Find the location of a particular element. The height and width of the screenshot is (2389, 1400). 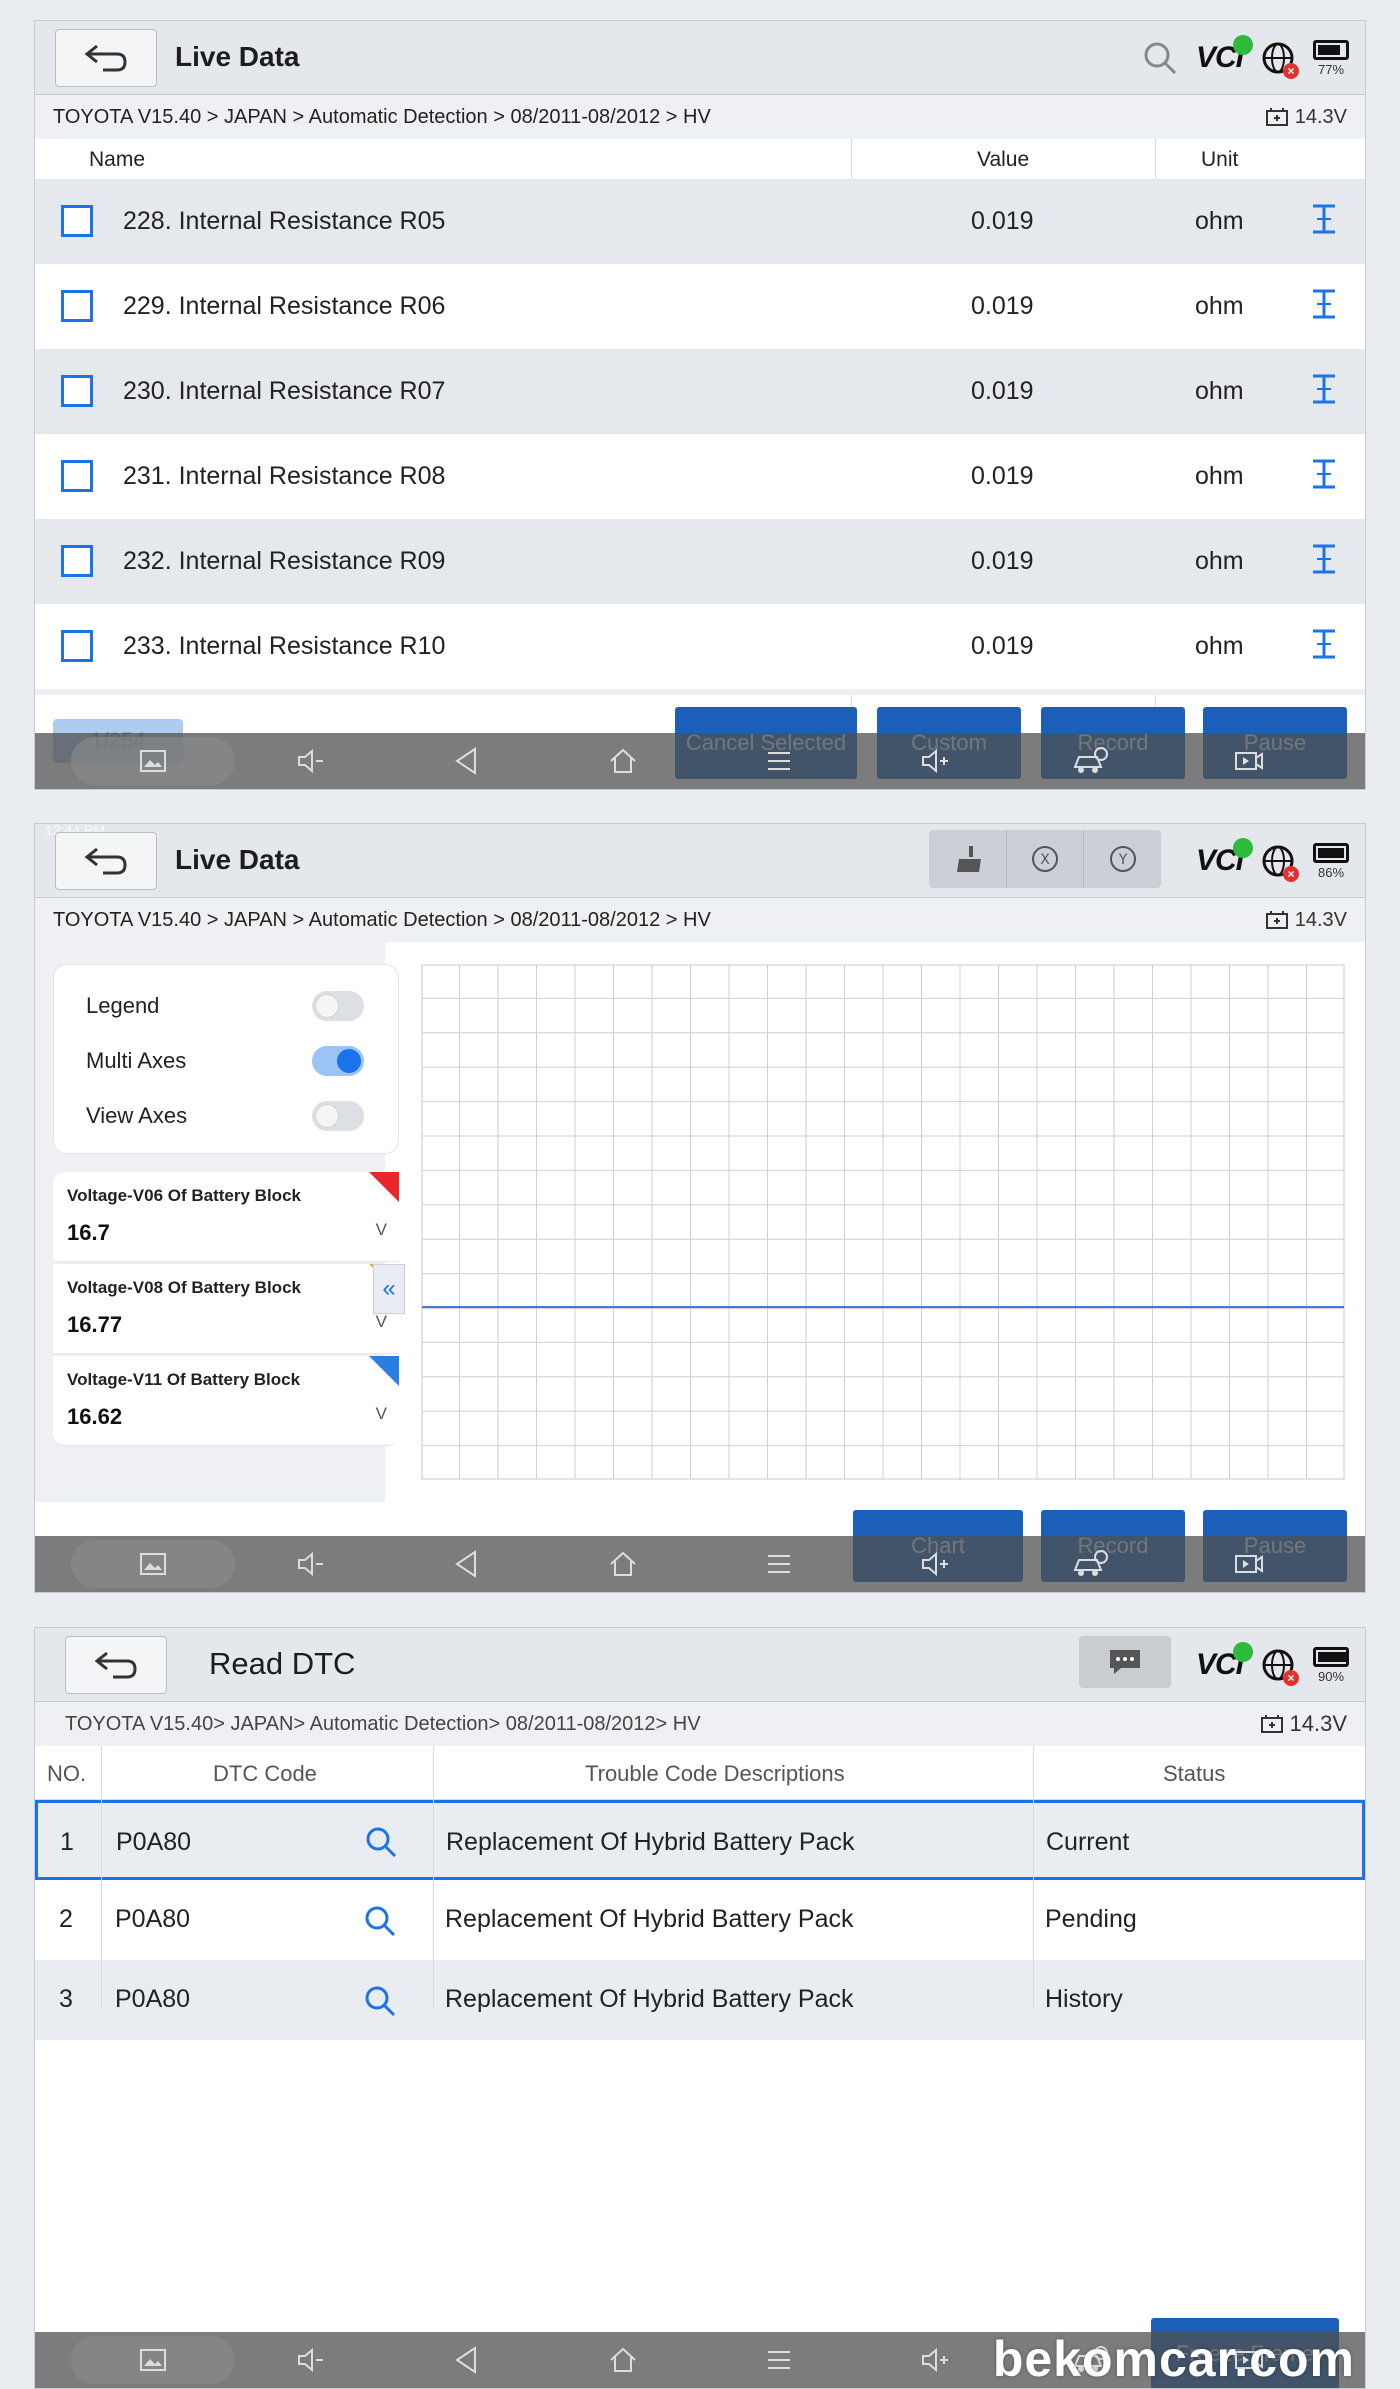

column-no: NO. is located at coordinates (67, 1773).